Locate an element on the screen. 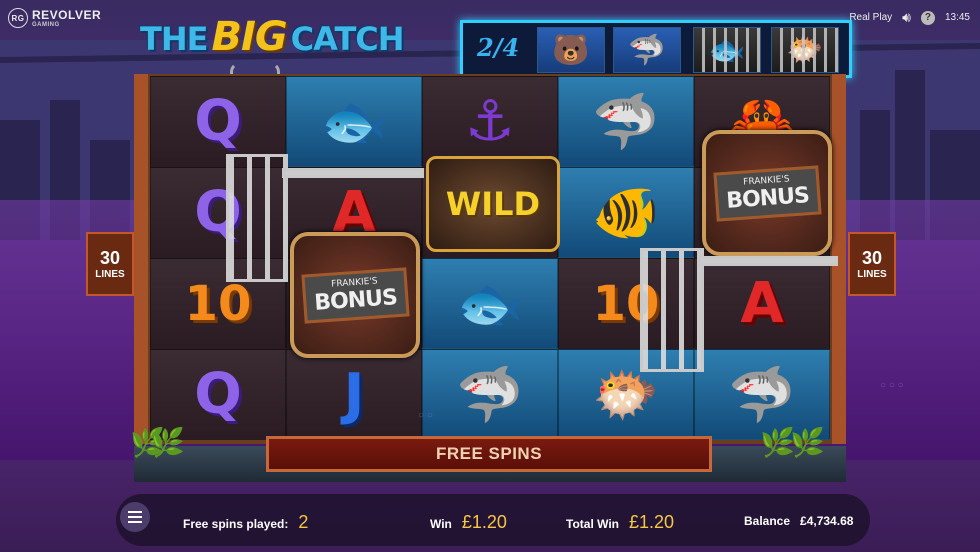 Image resolution: width=980 pixels, height=552 pixels. reel2-symbol-green-fish: 🐟 is located at coordinates (354, 121).